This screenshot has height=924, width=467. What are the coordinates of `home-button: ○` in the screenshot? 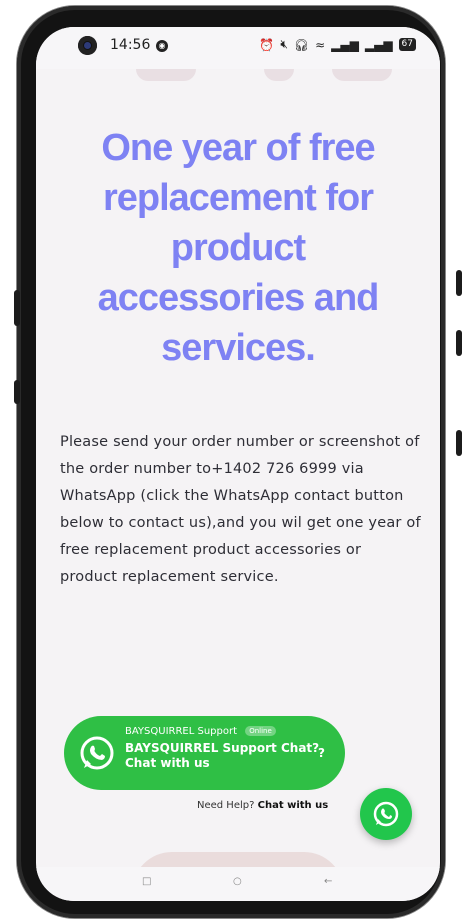 It's located at (237, 881).